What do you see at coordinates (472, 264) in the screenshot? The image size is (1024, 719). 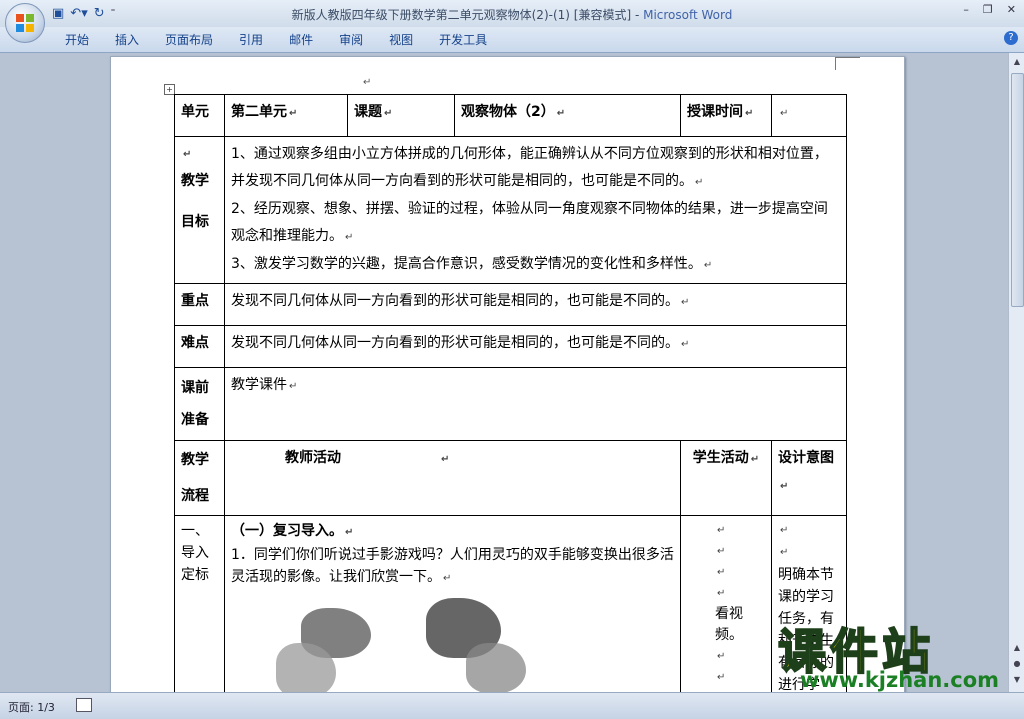 I see `goal-item: 3、激发学习数学的兴趣，提高合作意识，感受数学情况的变化性和多样性。 ↵` at bounding box center [472, 264].